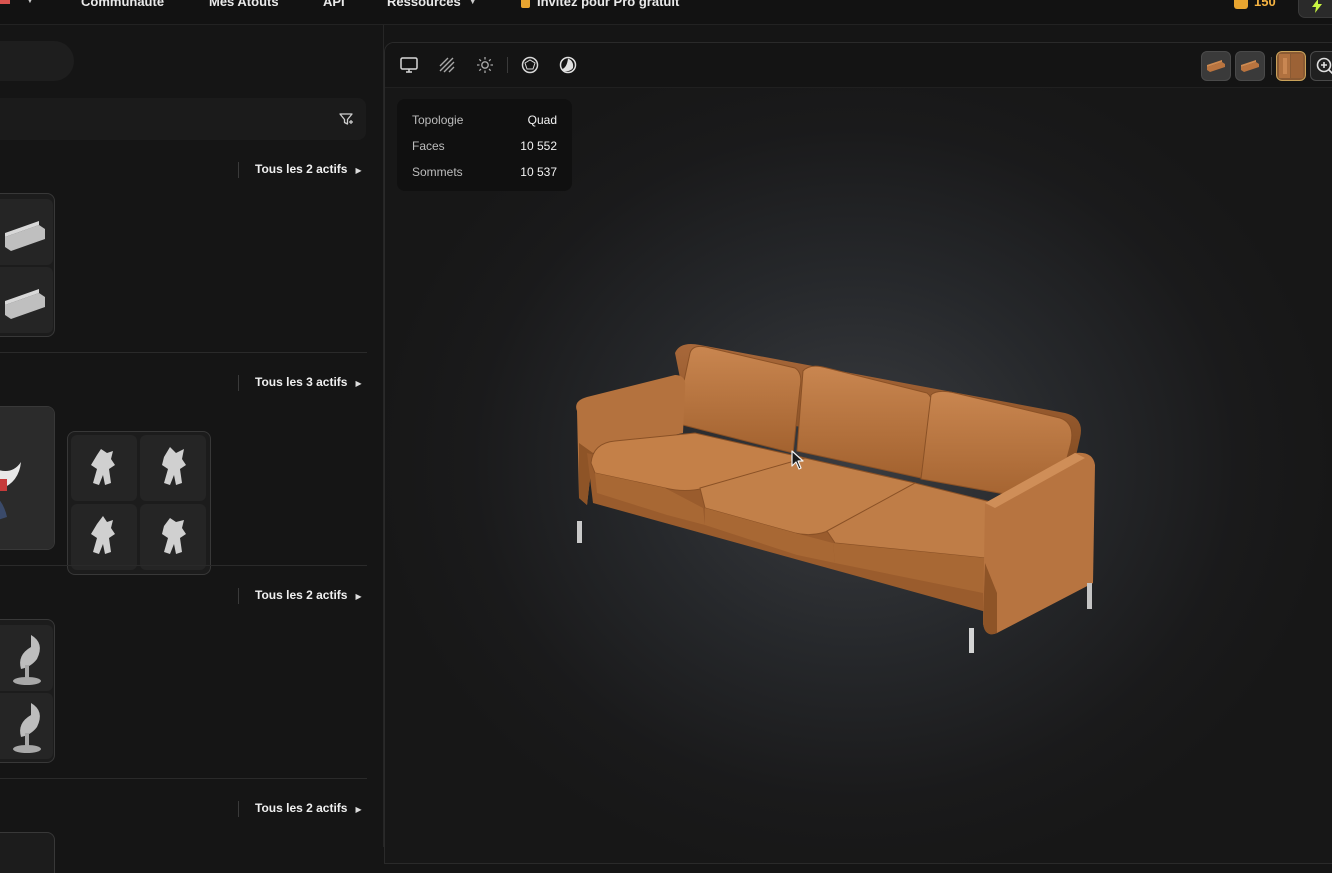 The height and width of the screenshot is (873, 1332). Describe the element at coordinates (346, 119) in the screenshot. I see `filter-icon` at that location.